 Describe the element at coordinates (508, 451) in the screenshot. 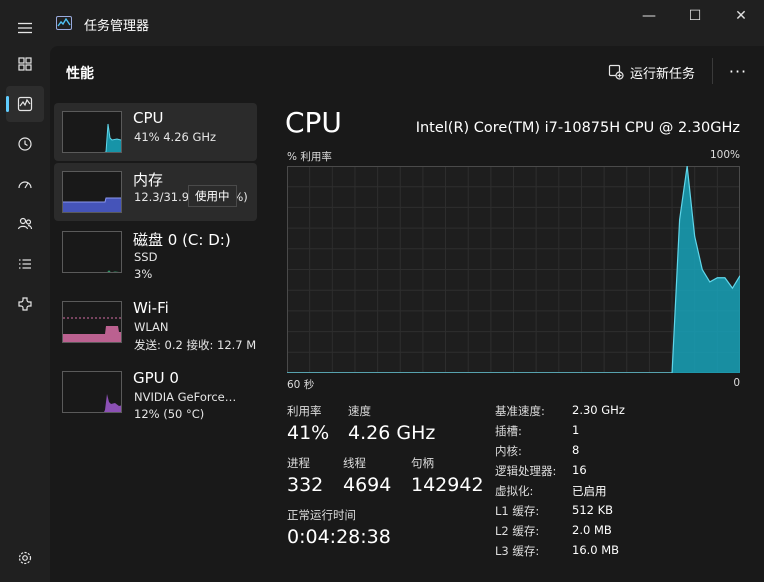

I see `spec-key: 内核:` at that location.